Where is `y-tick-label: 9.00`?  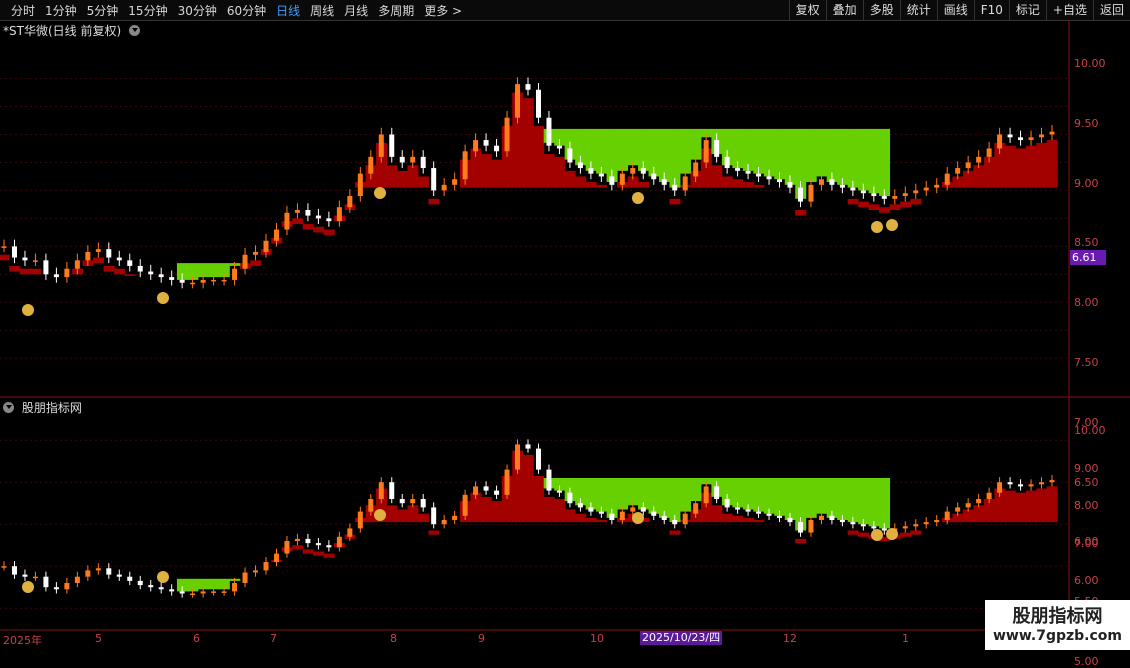 y-tick-label: 9.00 is located at coordinates (1086, 183).